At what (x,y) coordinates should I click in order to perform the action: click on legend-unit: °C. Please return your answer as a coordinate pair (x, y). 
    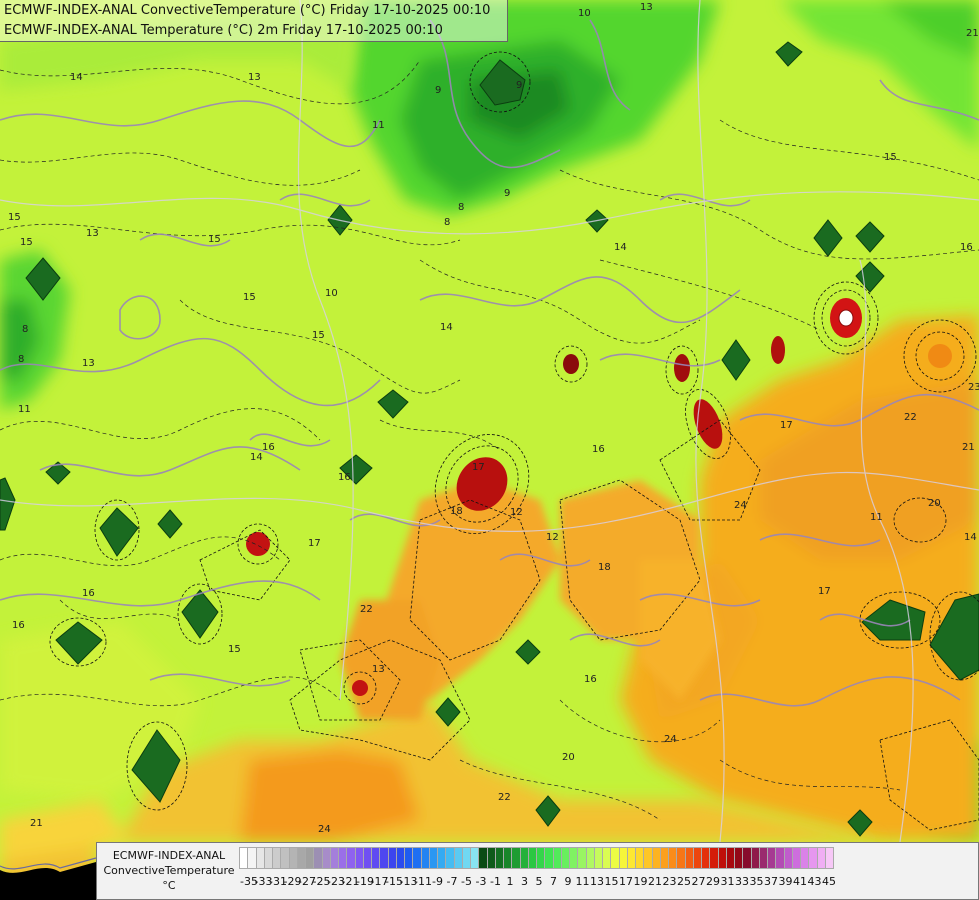
    Looking at the image, I should click on (169, 885).